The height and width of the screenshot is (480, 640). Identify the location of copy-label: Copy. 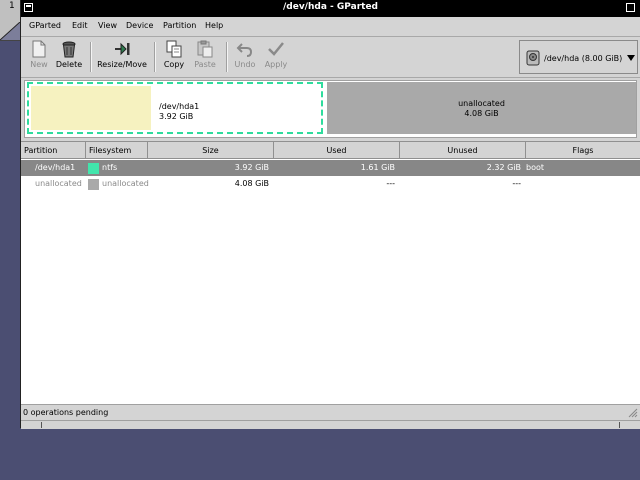
(174, 64).